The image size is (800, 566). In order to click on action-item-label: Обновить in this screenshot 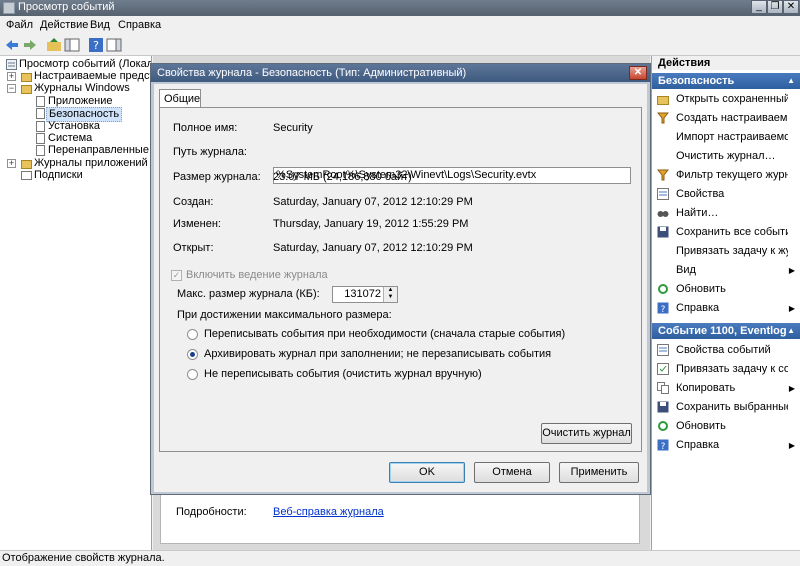, I will do `click(701, 426)`.